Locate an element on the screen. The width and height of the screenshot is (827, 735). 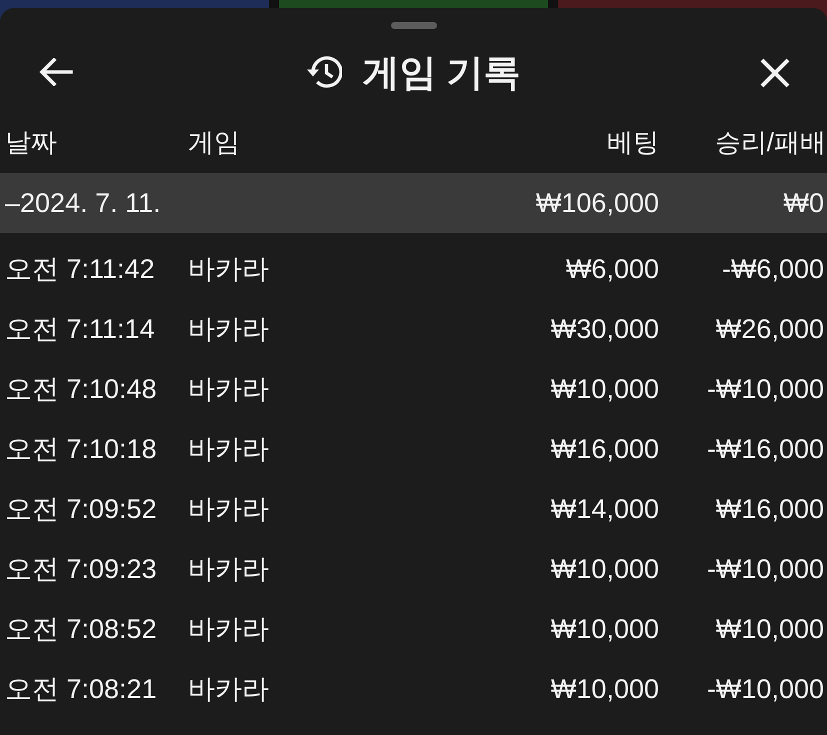
table-cell-text: –2024. 7. 11. is located at coordinates (83, 203).